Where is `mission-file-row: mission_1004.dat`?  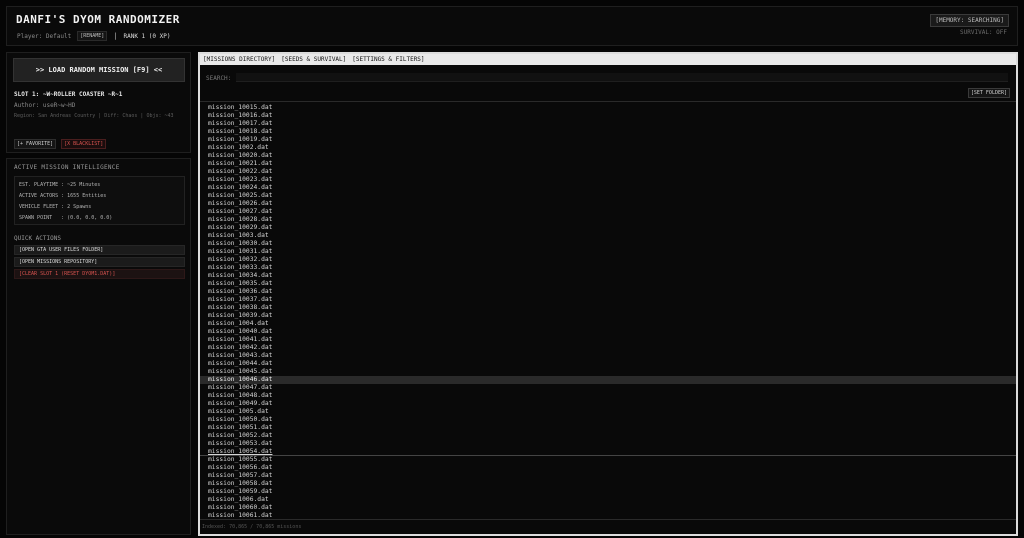 mission-file-row: mission_1004.dat is located at coordinates (608, 324).